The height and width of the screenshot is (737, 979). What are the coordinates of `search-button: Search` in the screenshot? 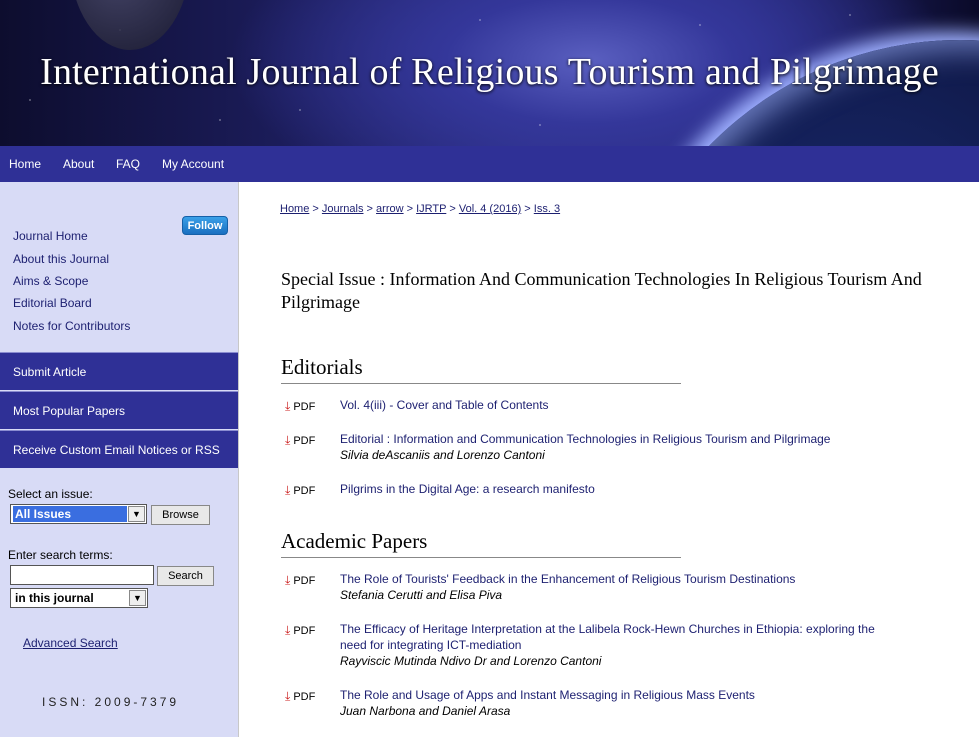 It's located at (185, 576).